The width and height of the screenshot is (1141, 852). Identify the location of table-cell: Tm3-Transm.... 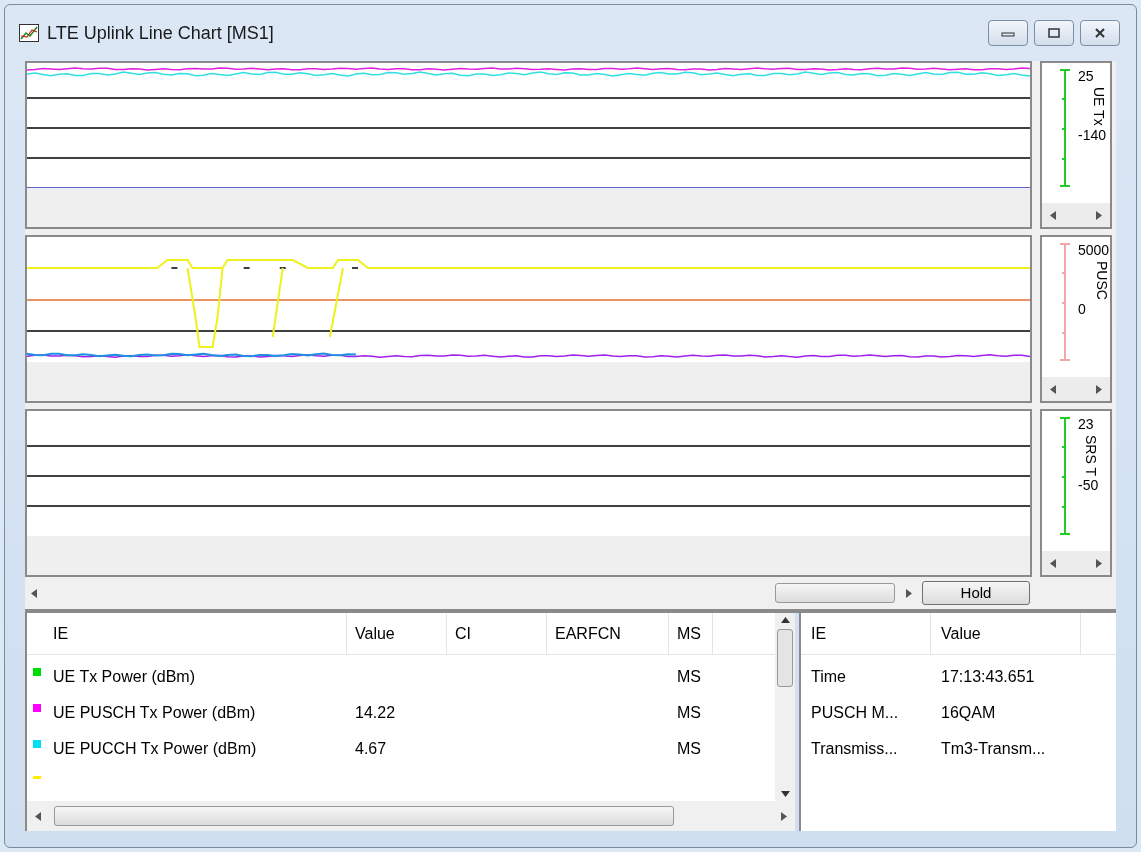
(993, 748).